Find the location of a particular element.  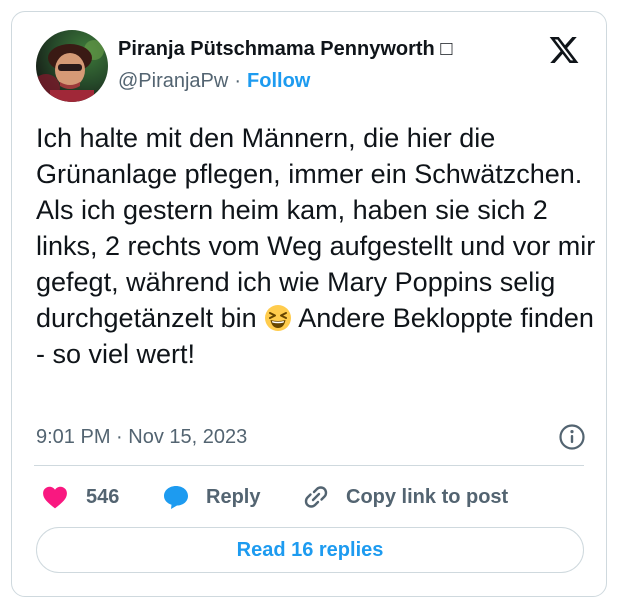

x-logo-icon is located at coordinates (564, 50).